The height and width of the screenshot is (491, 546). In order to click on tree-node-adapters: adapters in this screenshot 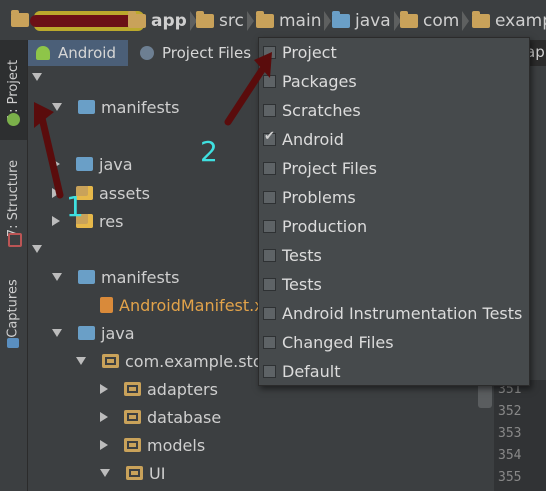, I will do `click(159, 389)`.